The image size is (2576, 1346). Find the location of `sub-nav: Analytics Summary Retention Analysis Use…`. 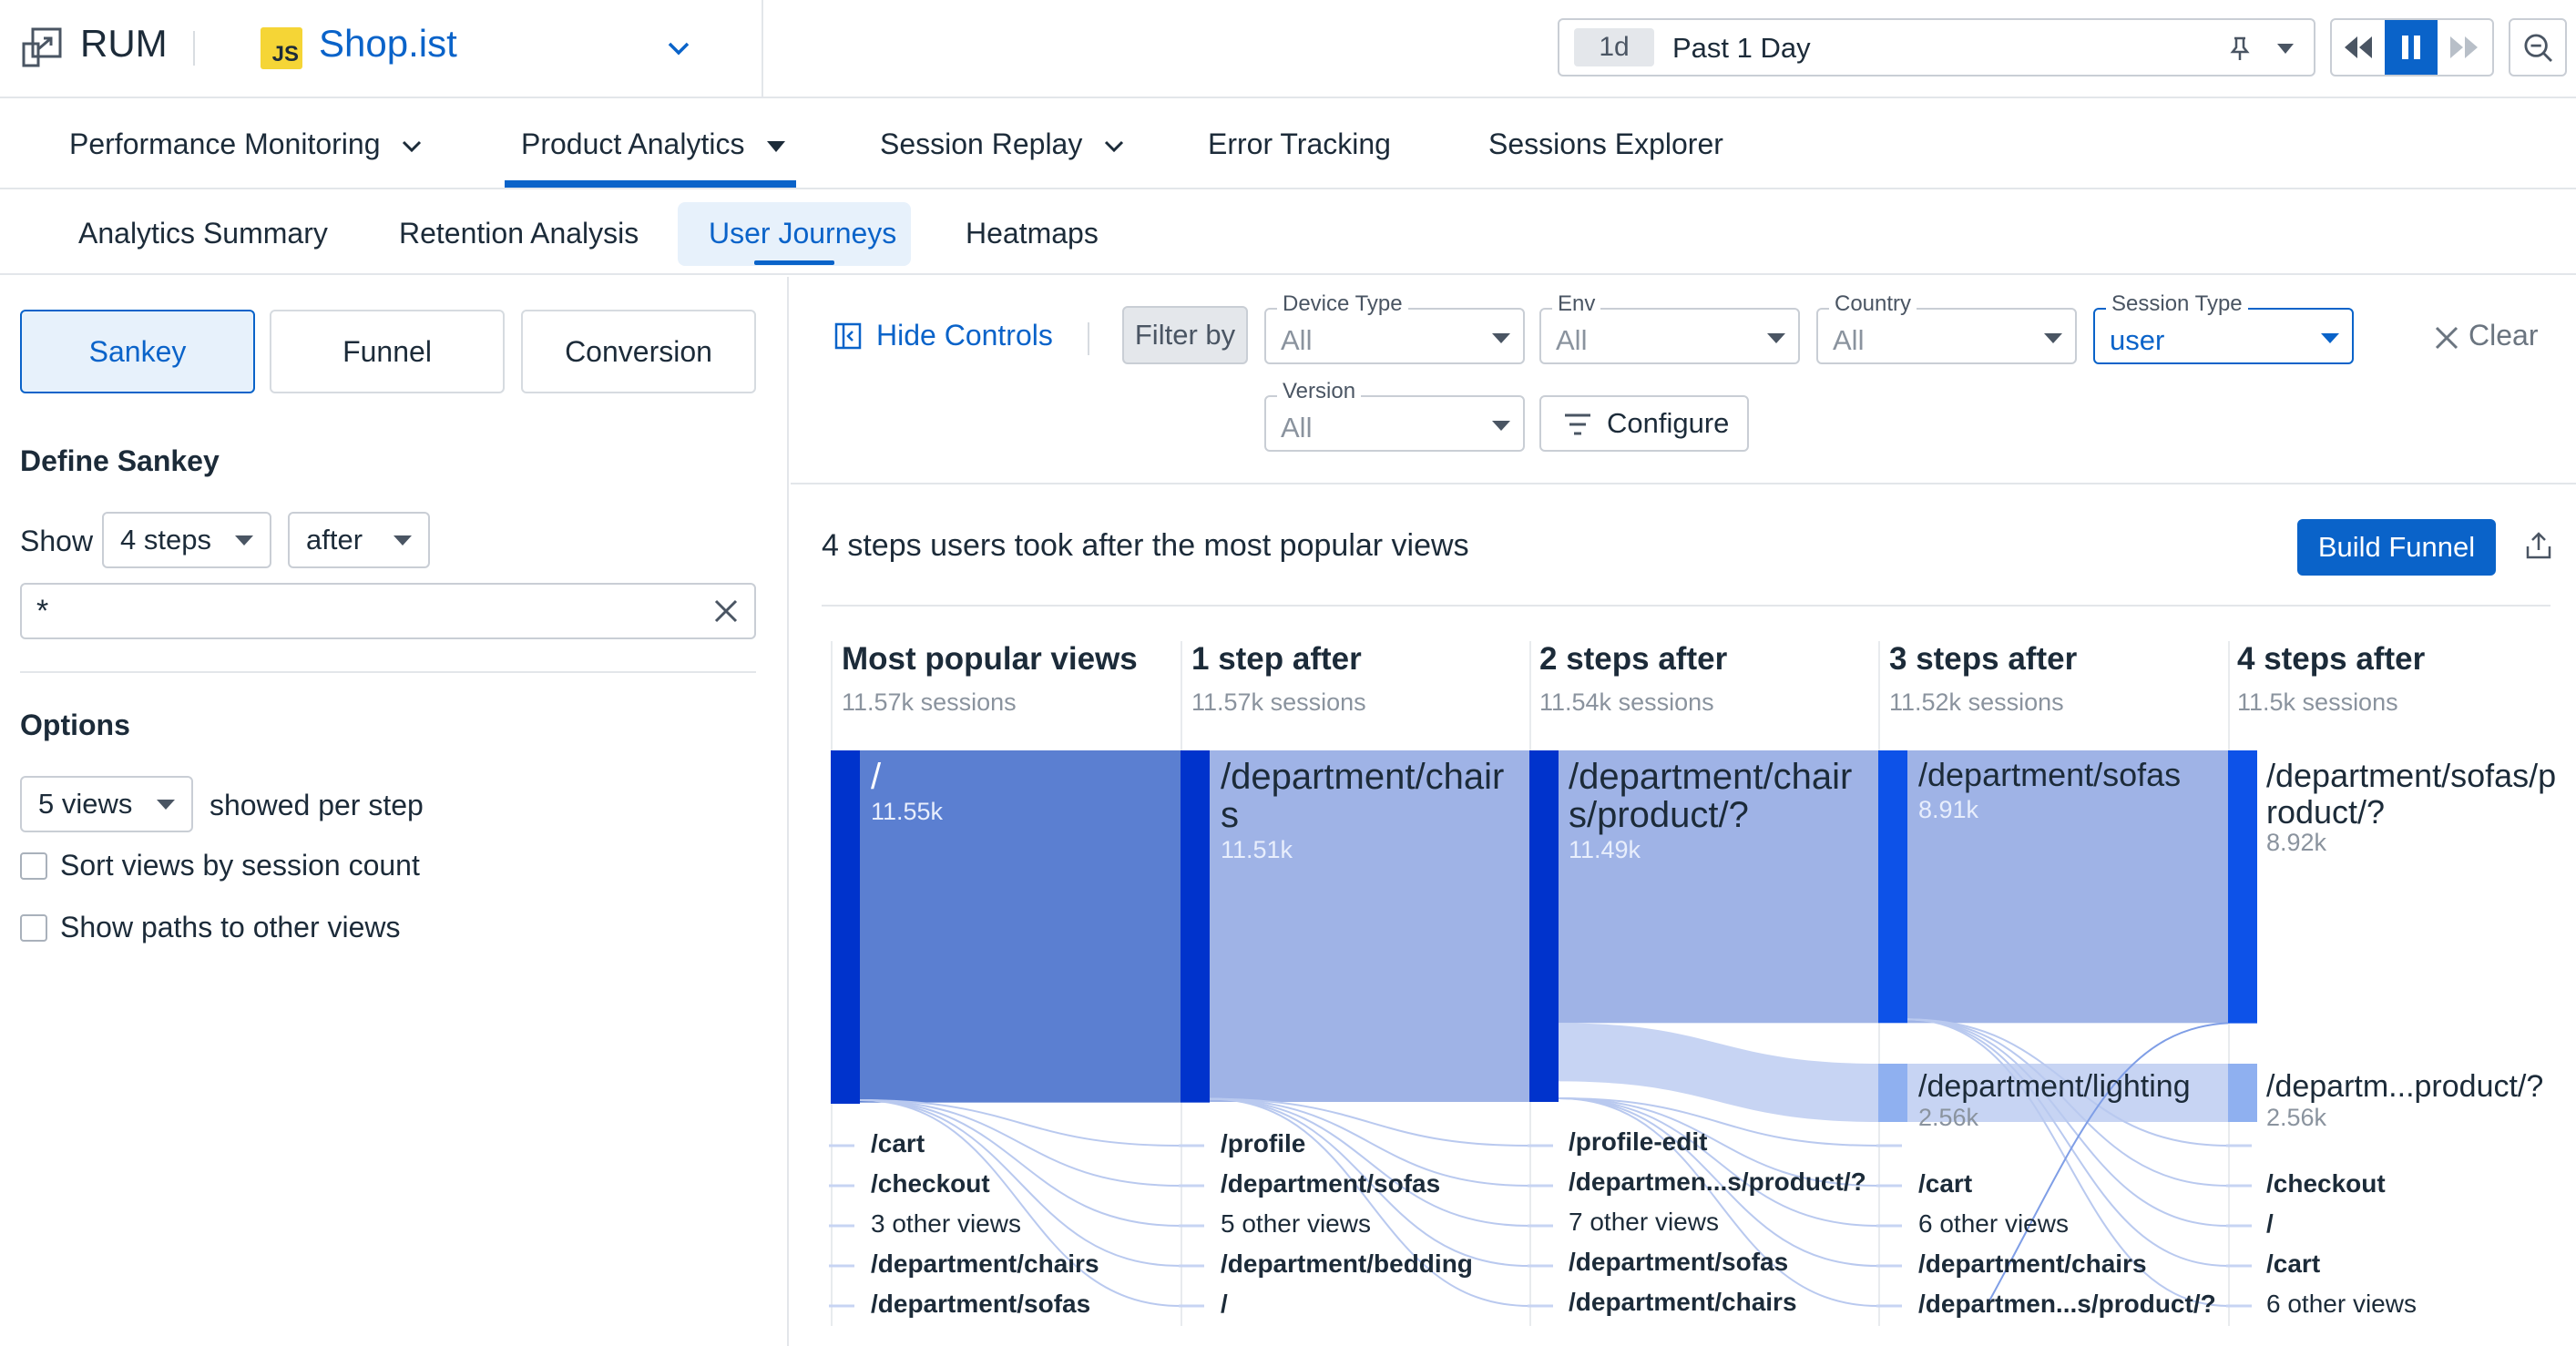

sub-nav: Analytics Summary Retention Analysis Use… is located at coordinates (1288, 233).